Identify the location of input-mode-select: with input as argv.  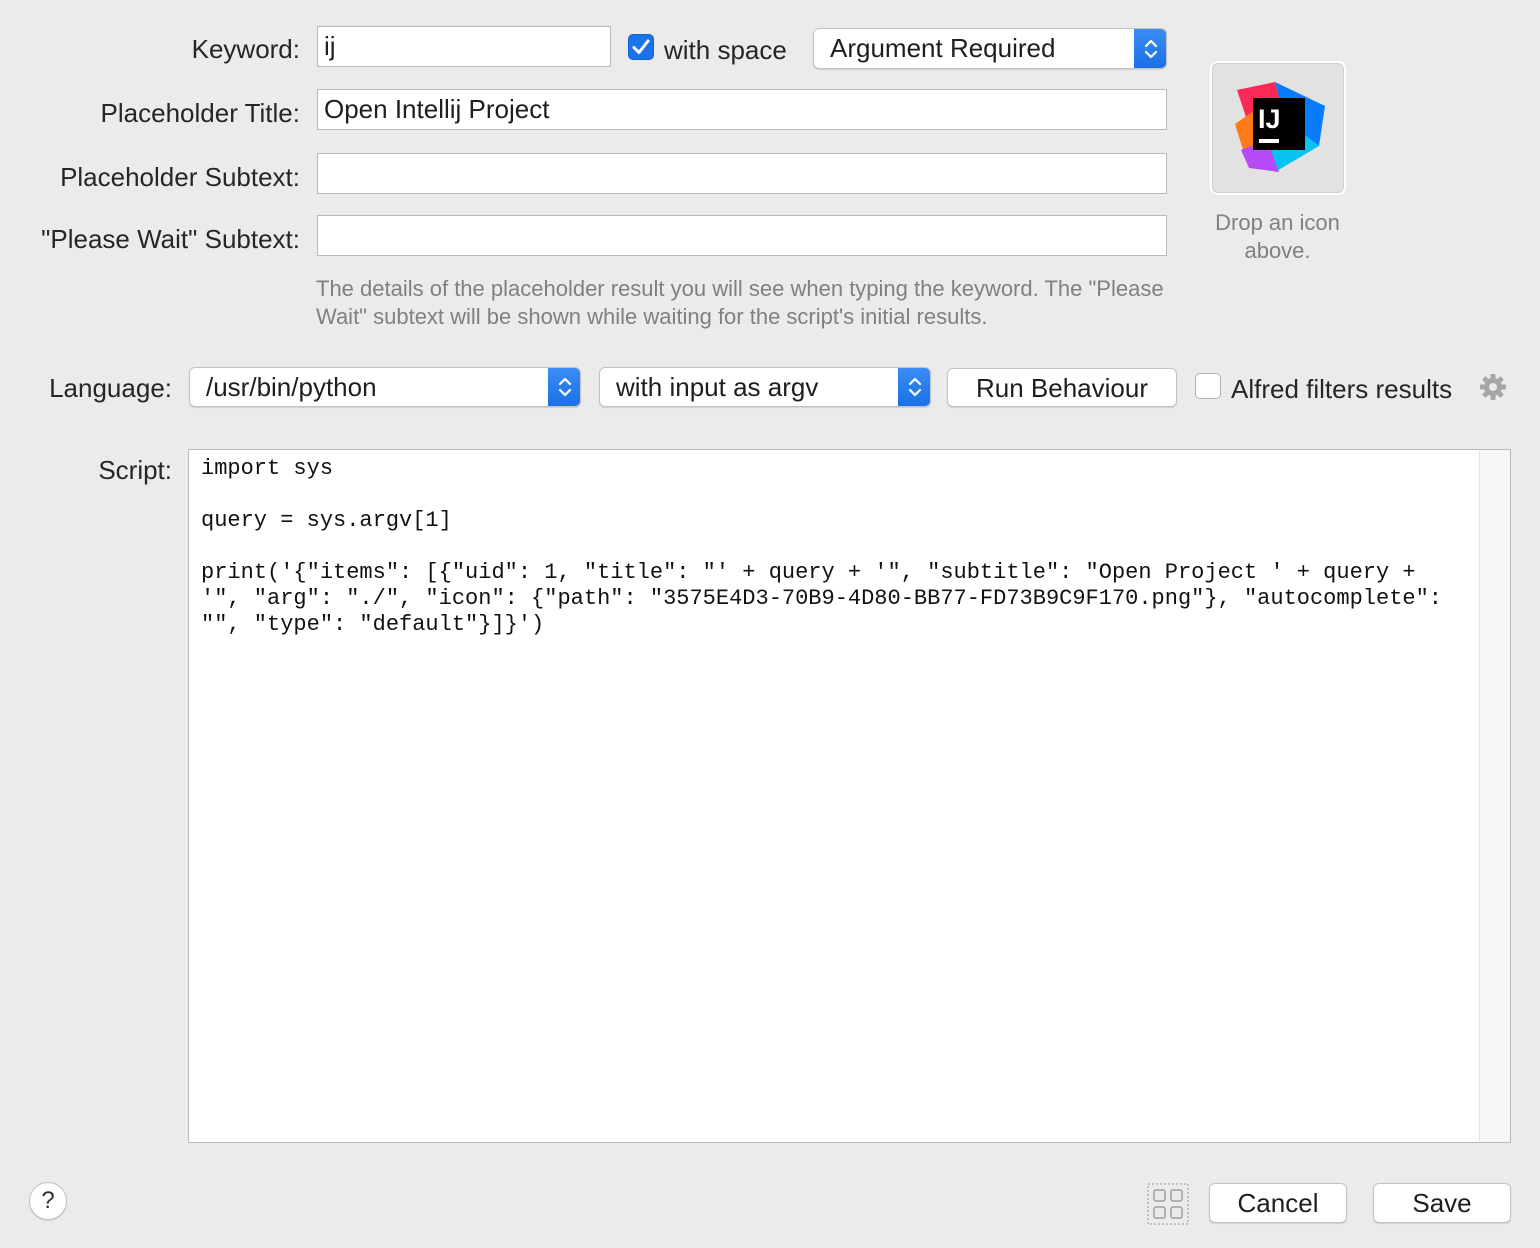
(765, 387).